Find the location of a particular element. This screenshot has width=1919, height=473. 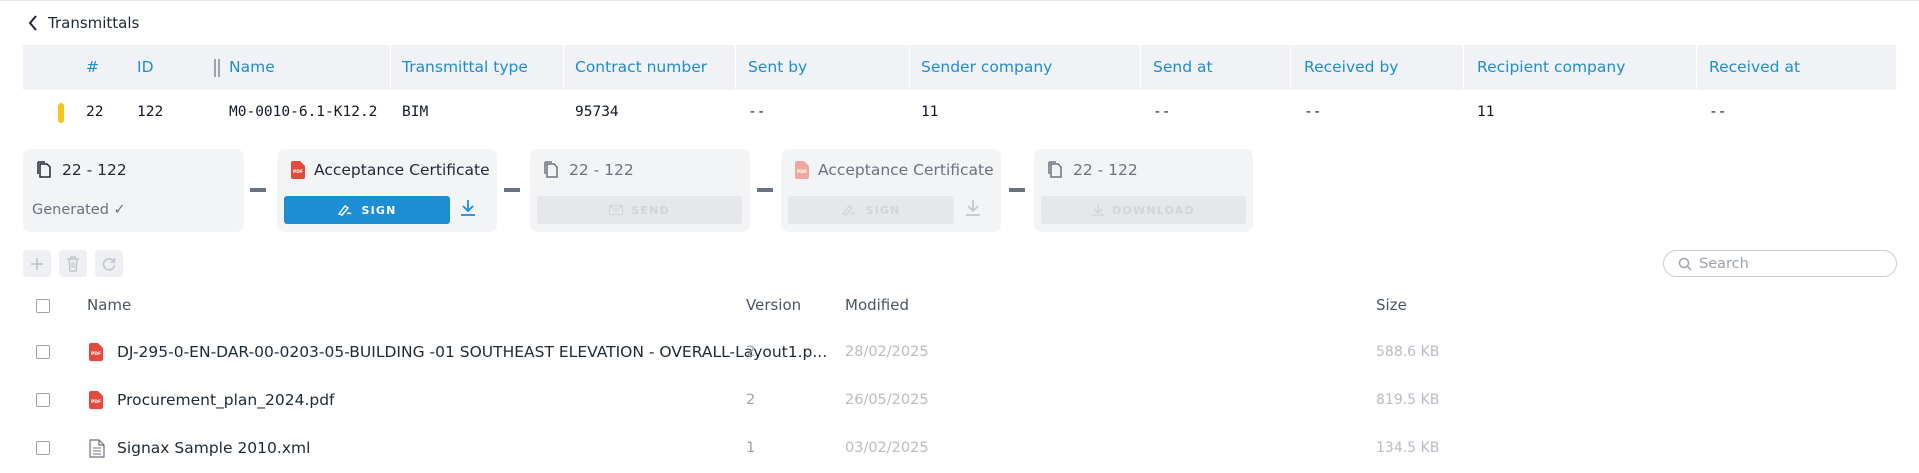

add-button is located at coordinates (37, 263).